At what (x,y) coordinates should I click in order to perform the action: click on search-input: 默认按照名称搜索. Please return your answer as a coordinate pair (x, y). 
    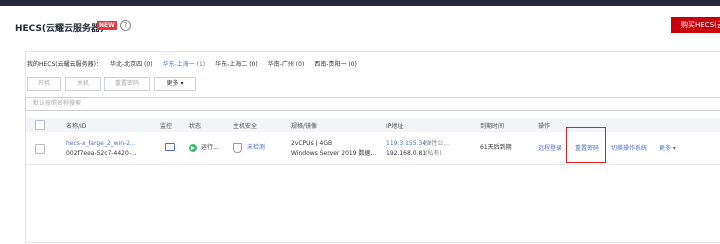
    Looking at the image, I should click on (372, 104).